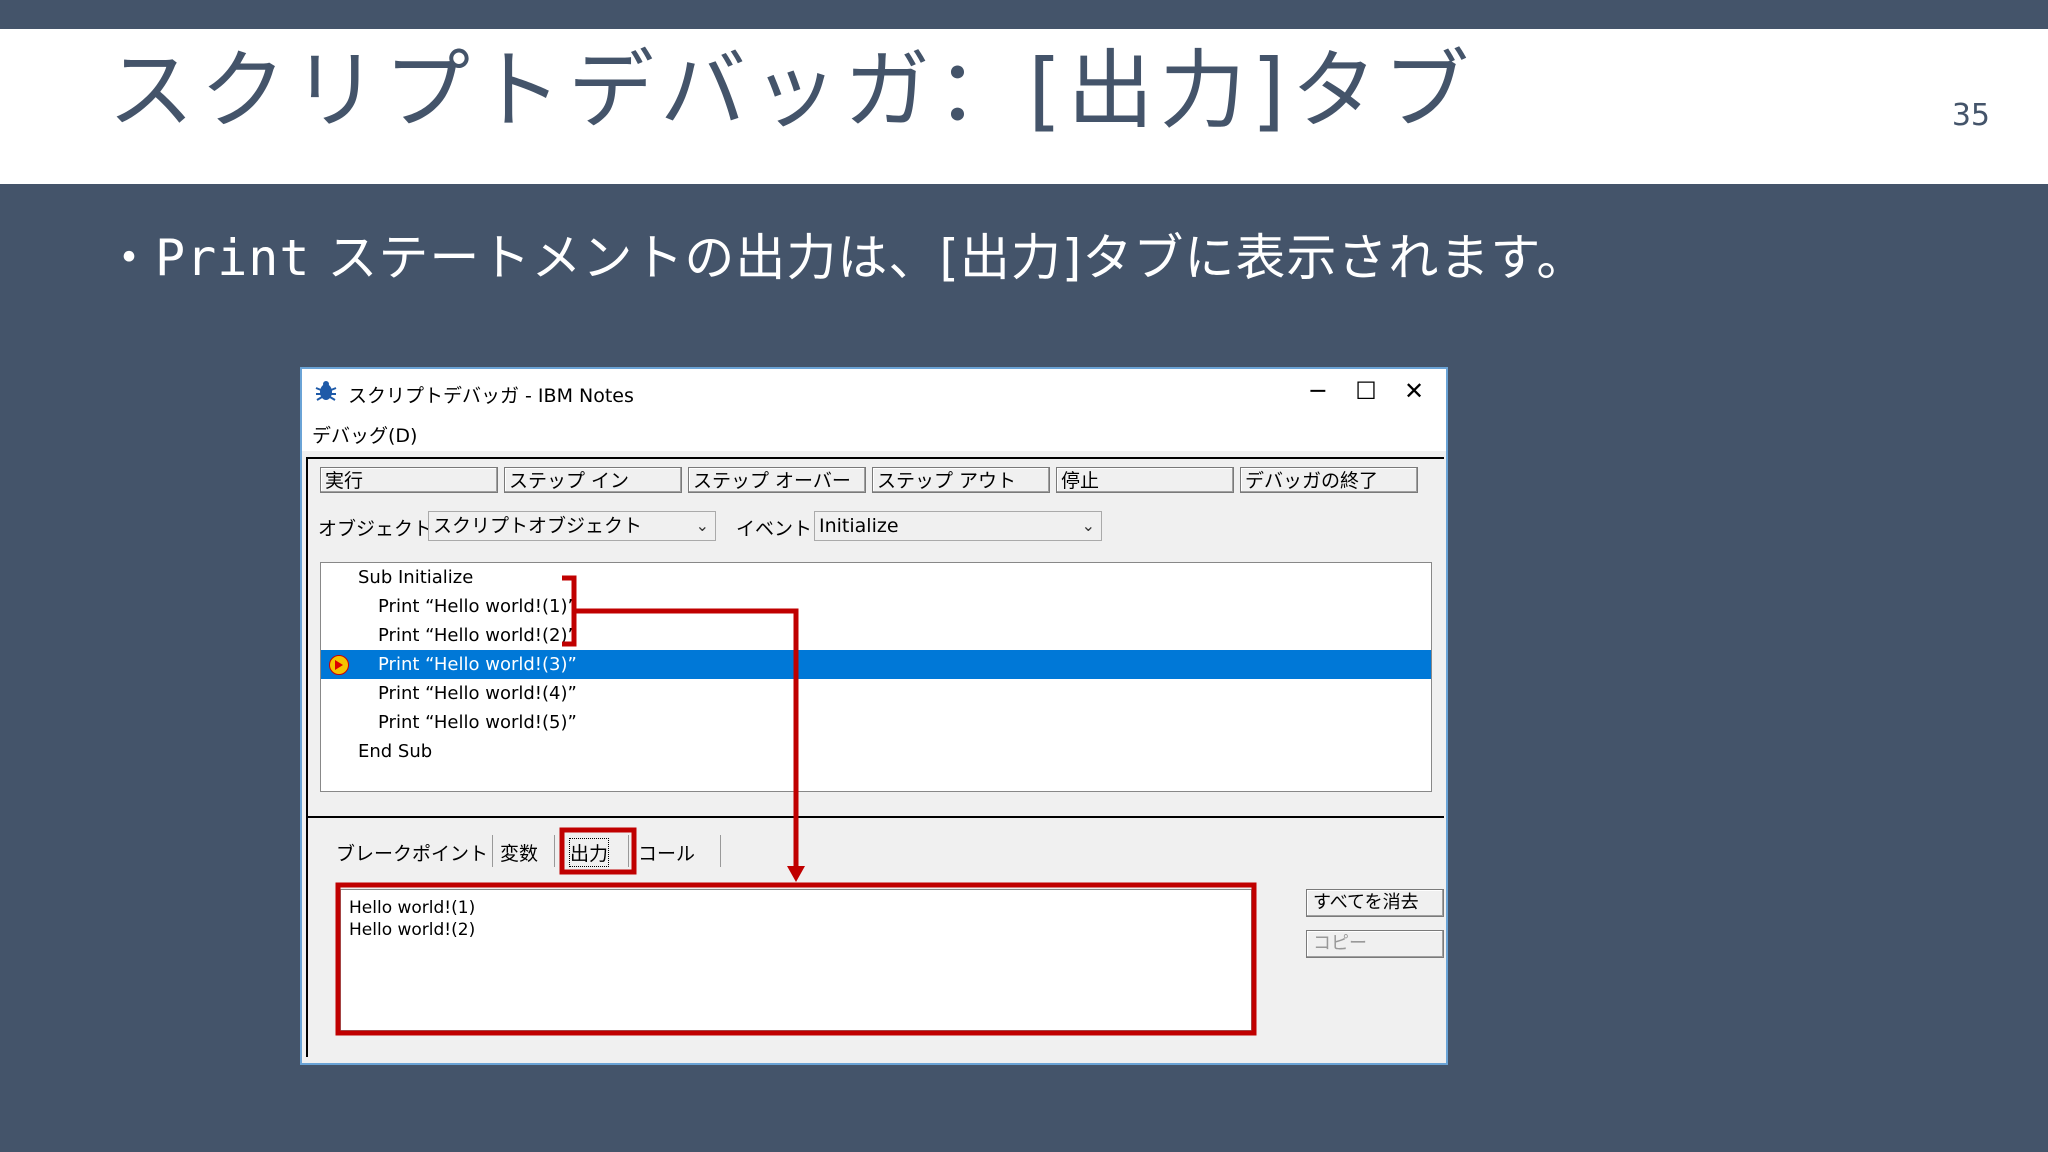  I want to click on bullet-code: Print, so click(233, 258).